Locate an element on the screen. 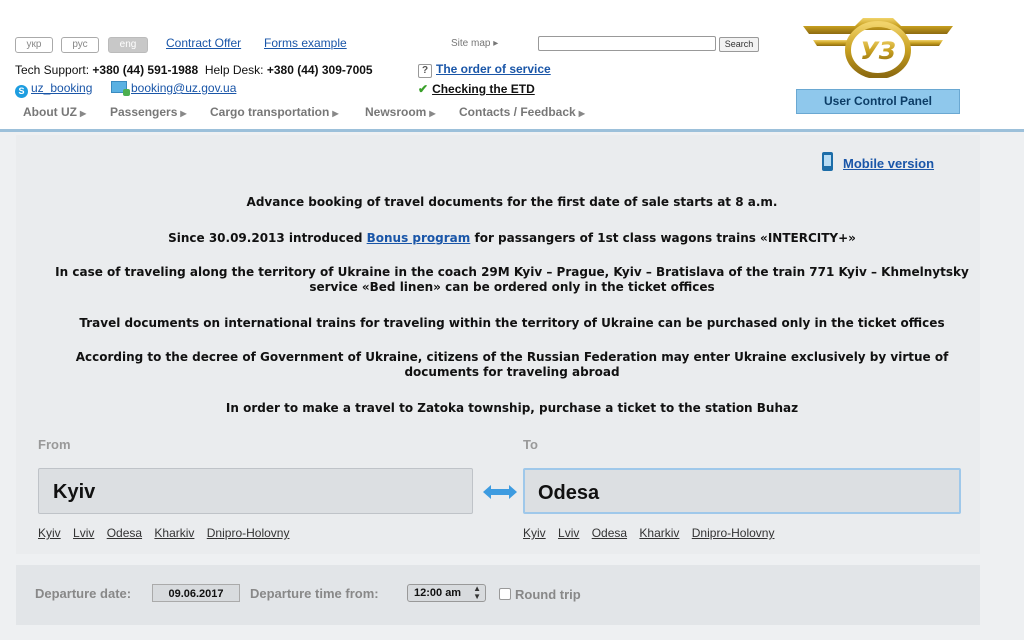 This screenshot has width=1024, height=640. nav-label: Passengers is located at coordinates (144, 112).